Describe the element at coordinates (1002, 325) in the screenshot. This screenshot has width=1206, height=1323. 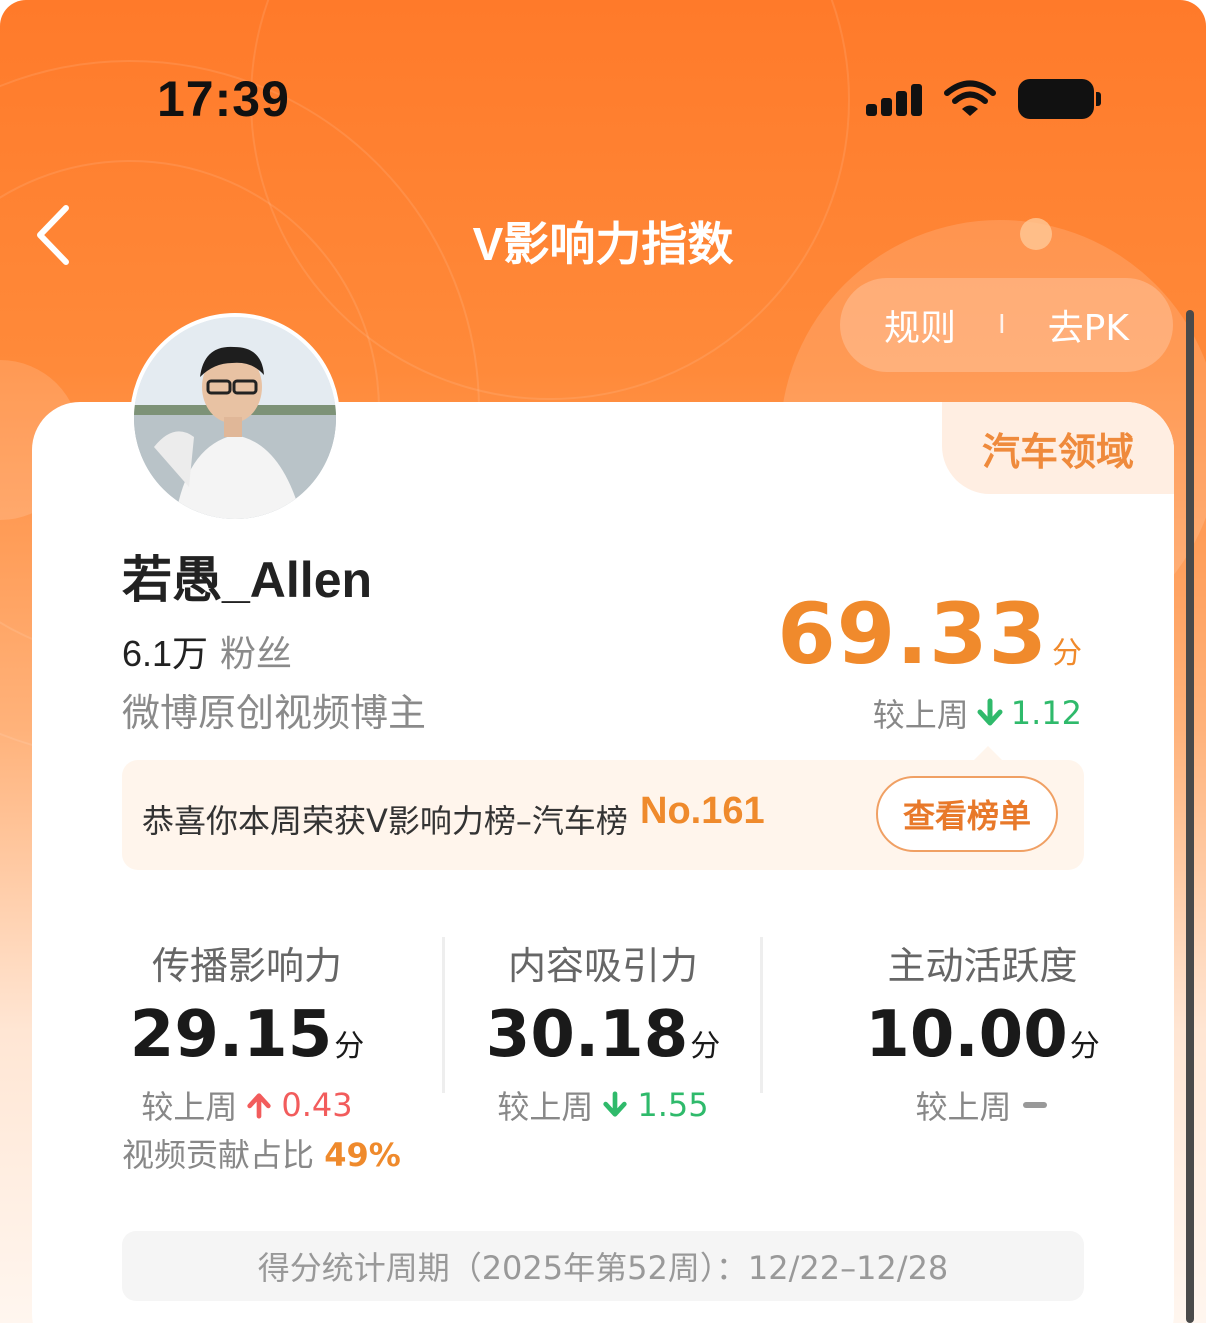
I see `actions-separator: I` at that location.